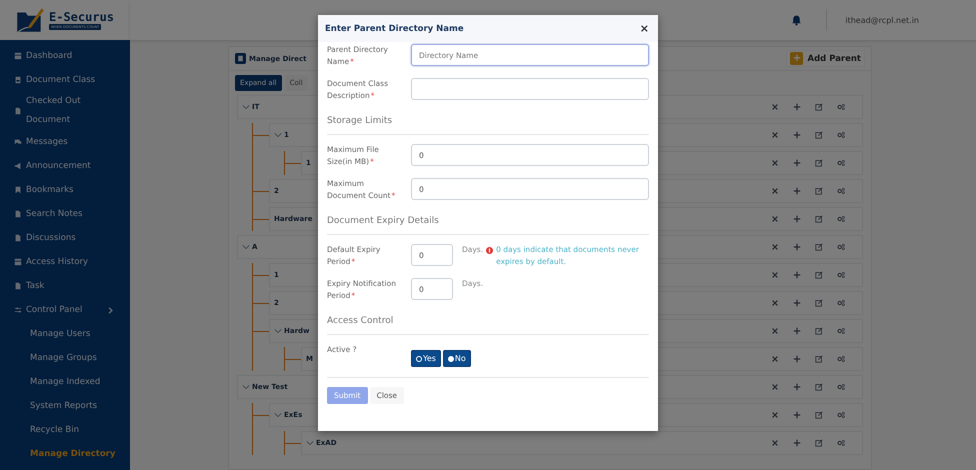  I want to click on section-heading: Access Control, so click(488, 323).